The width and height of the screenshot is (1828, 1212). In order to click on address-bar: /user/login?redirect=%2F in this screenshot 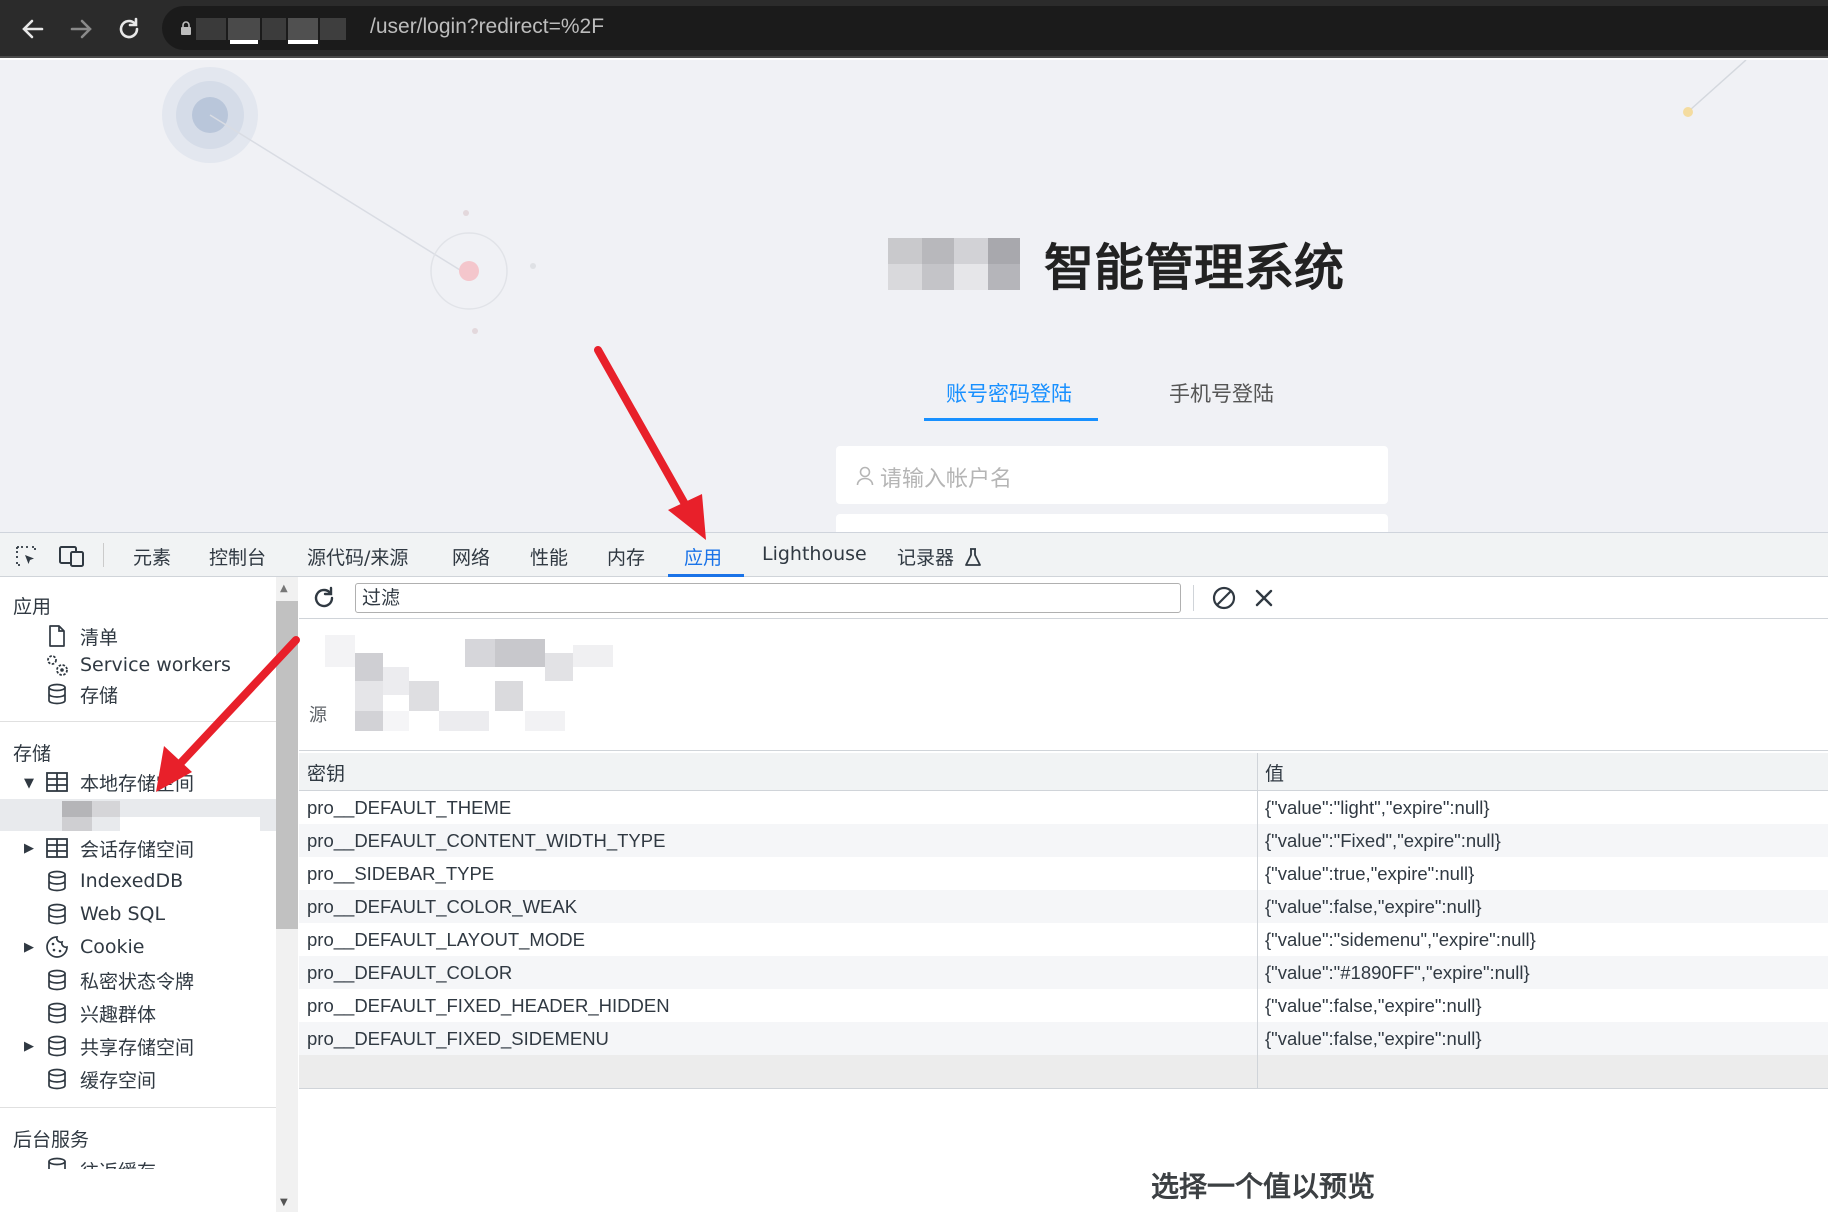, I will do `click(995, 28)`.